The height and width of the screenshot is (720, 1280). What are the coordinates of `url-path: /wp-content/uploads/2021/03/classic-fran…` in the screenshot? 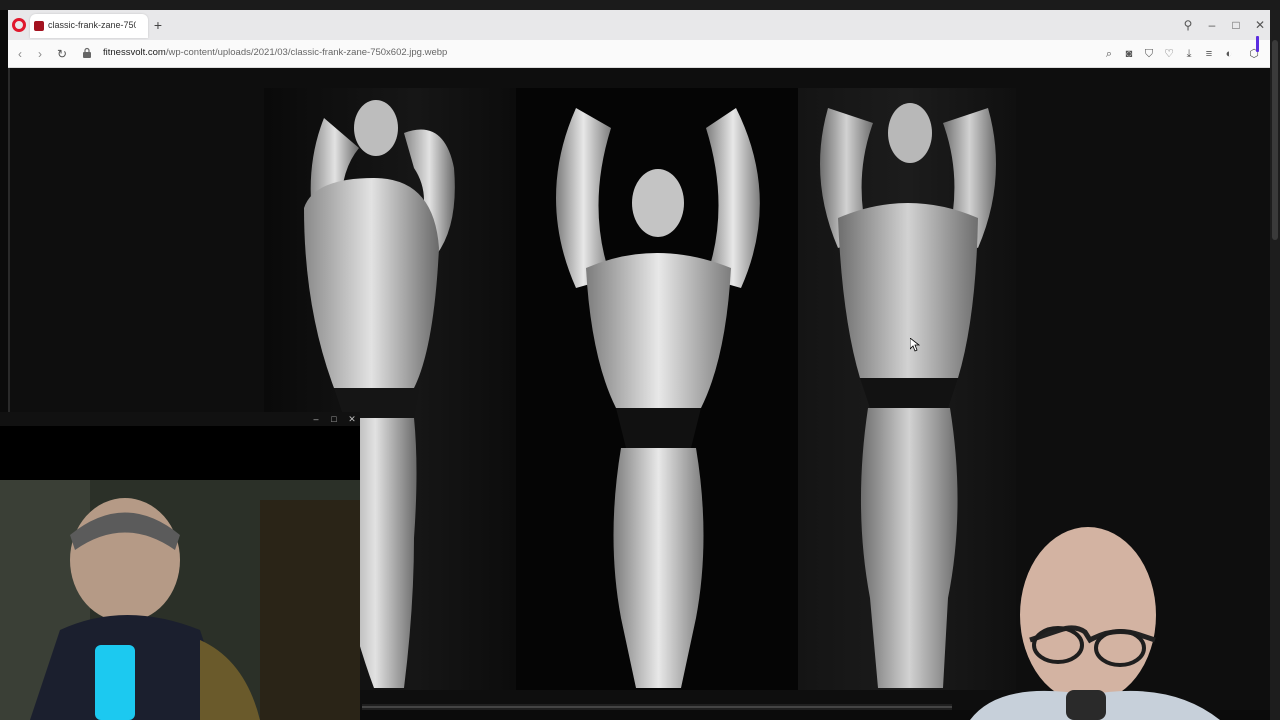 It's located at (306, 52).